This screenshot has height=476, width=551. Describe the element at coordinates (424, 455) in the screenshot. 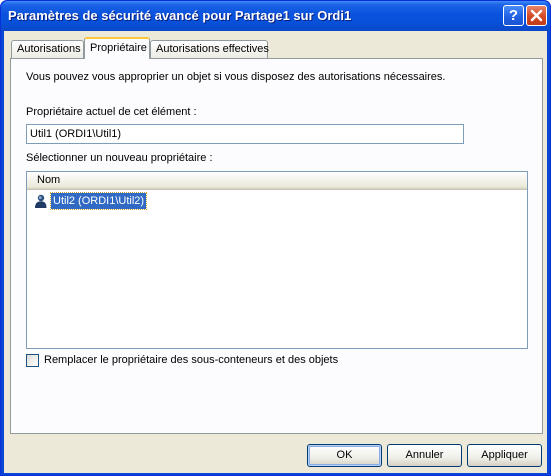

I see `cancel-button: Annuler` at that location.